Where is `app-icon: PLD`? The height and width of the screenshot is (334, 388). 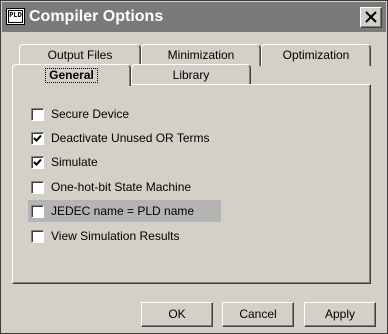 app-icon: PLD is located at coordinates (15, 16).